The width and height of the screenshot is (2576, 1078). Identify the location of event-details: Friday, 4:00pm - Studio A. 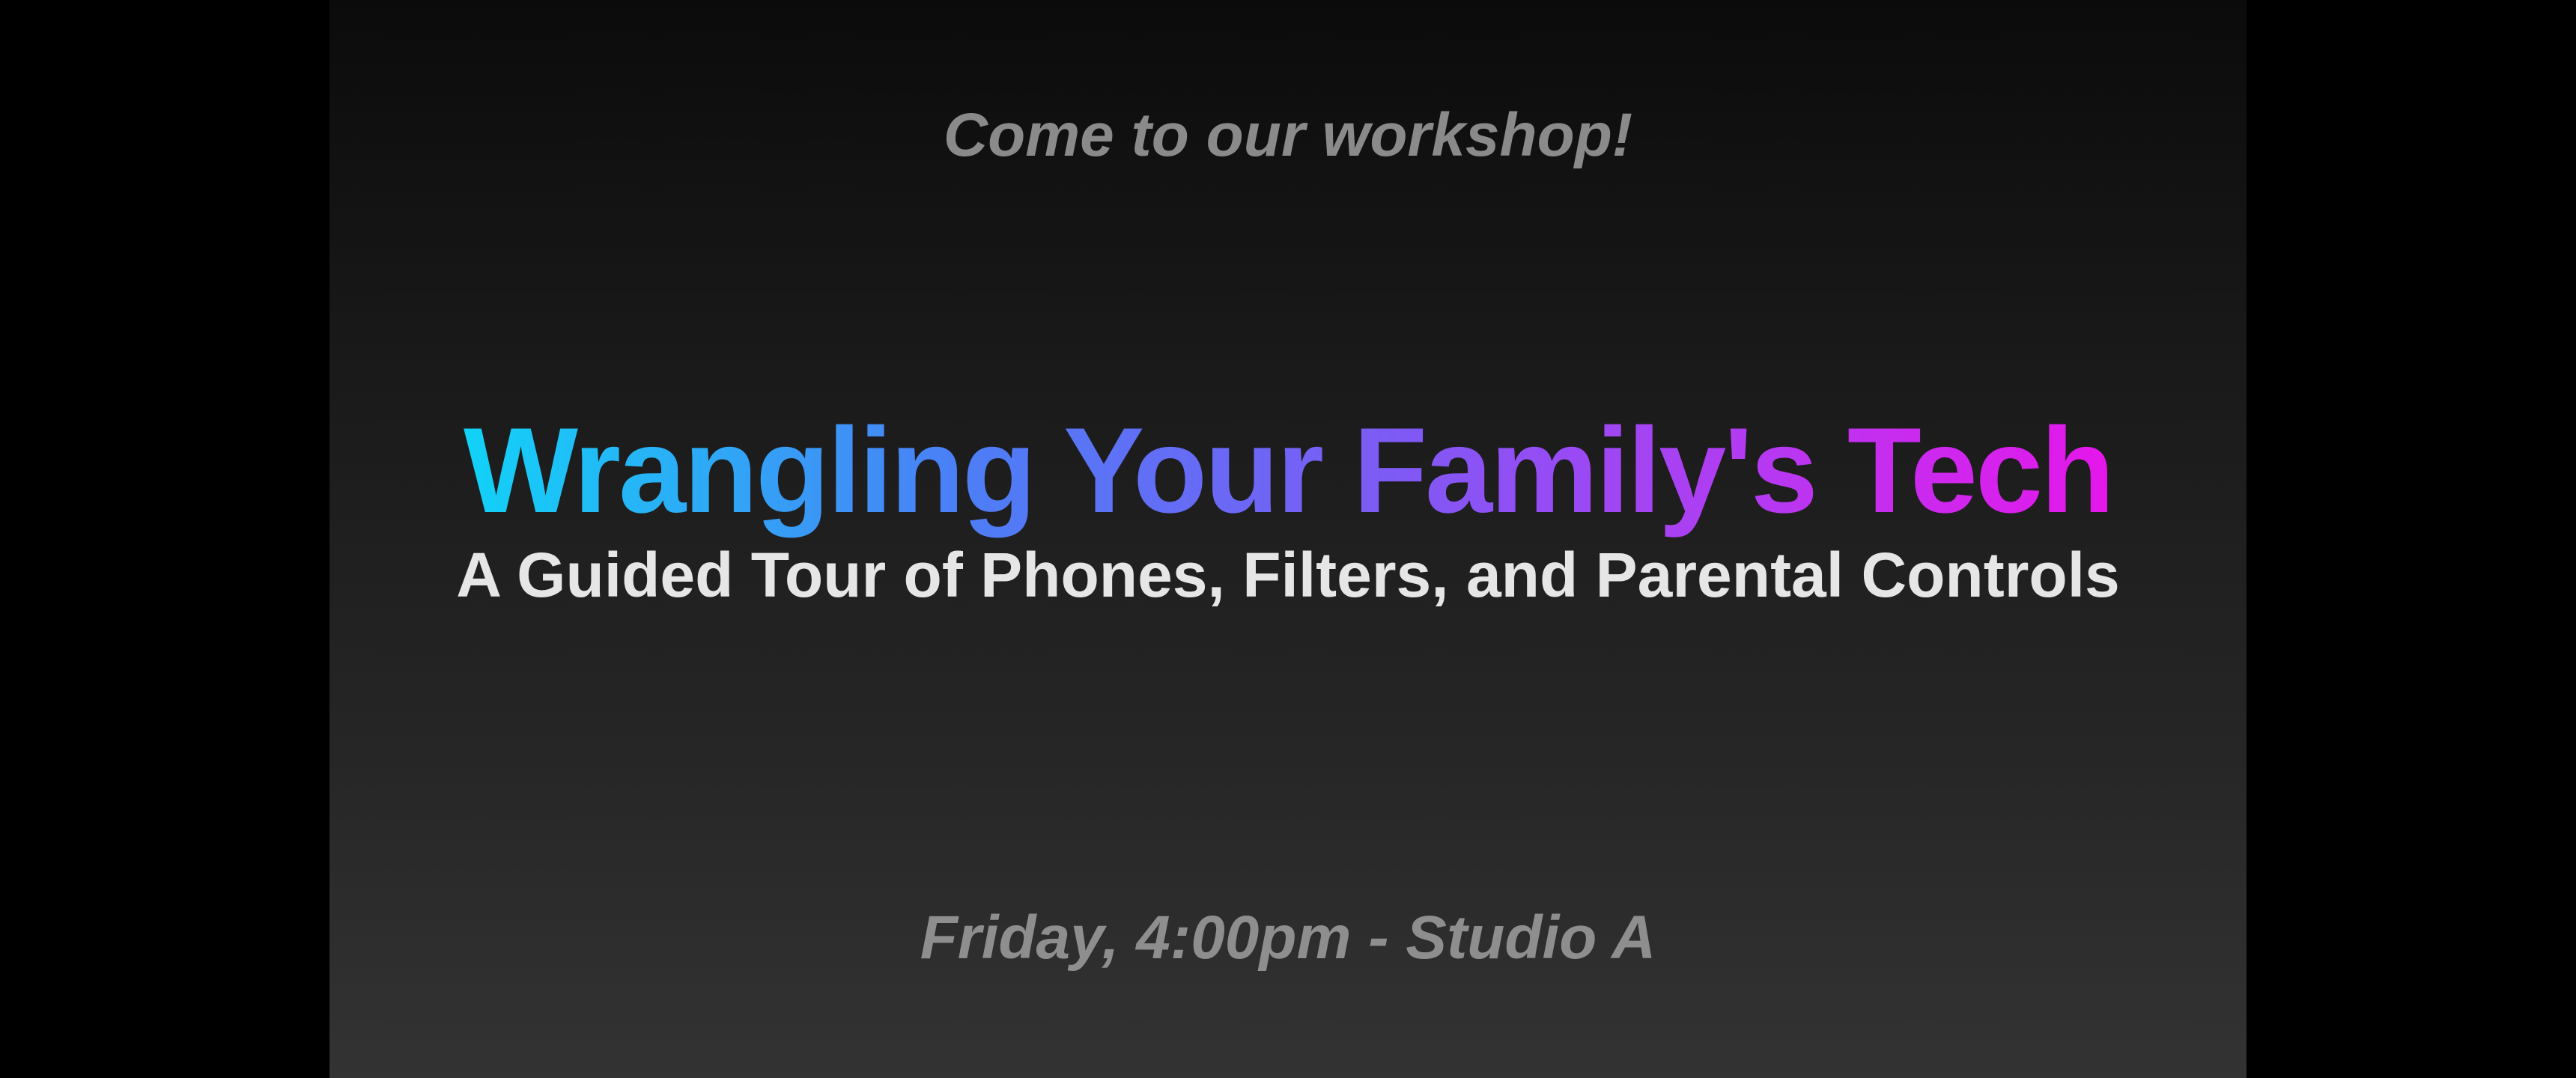
(1288, 938).